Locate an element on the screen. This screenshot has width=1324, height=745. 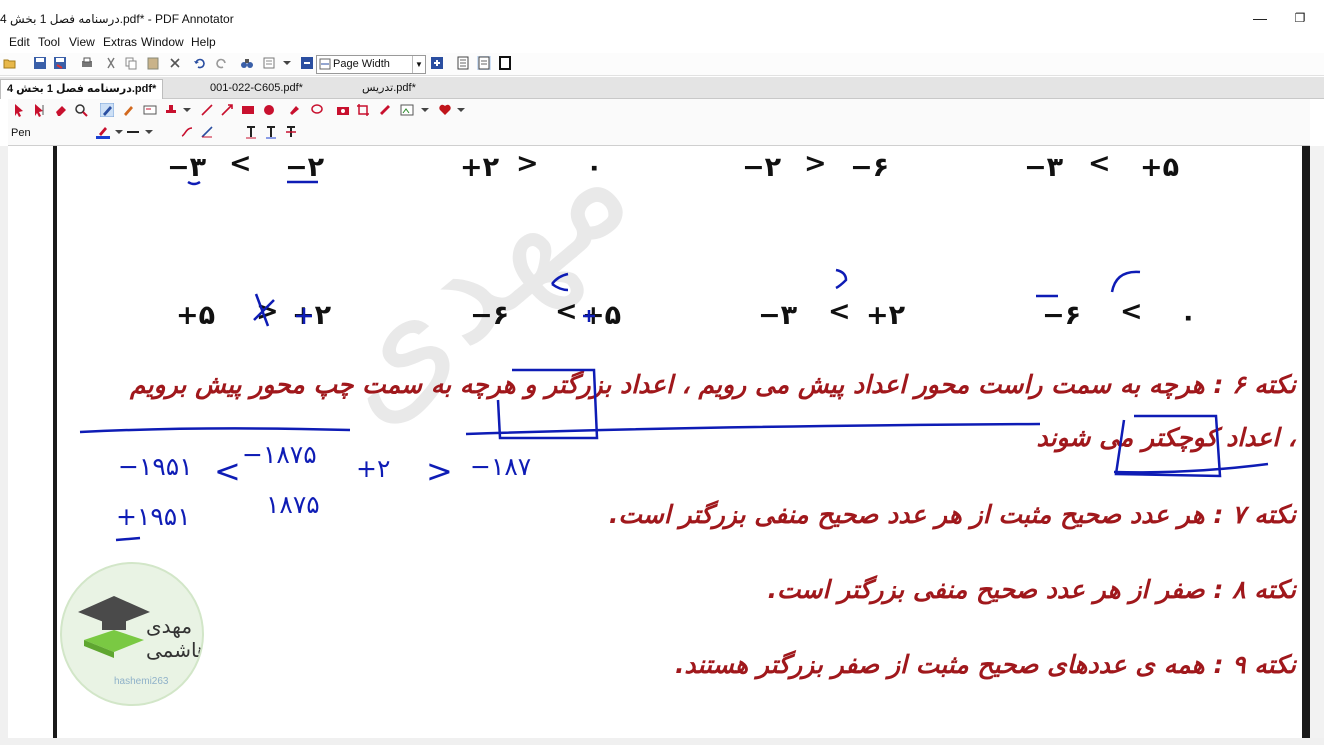
teacher-logo: مهدی هاشمی hashemi263 is located at coordinates (132, 634).